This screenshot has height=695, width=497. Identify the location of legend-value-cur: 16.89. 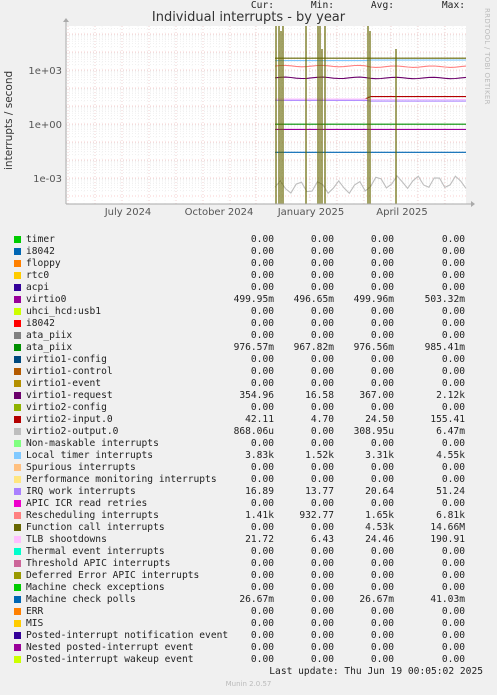
(259, 491).